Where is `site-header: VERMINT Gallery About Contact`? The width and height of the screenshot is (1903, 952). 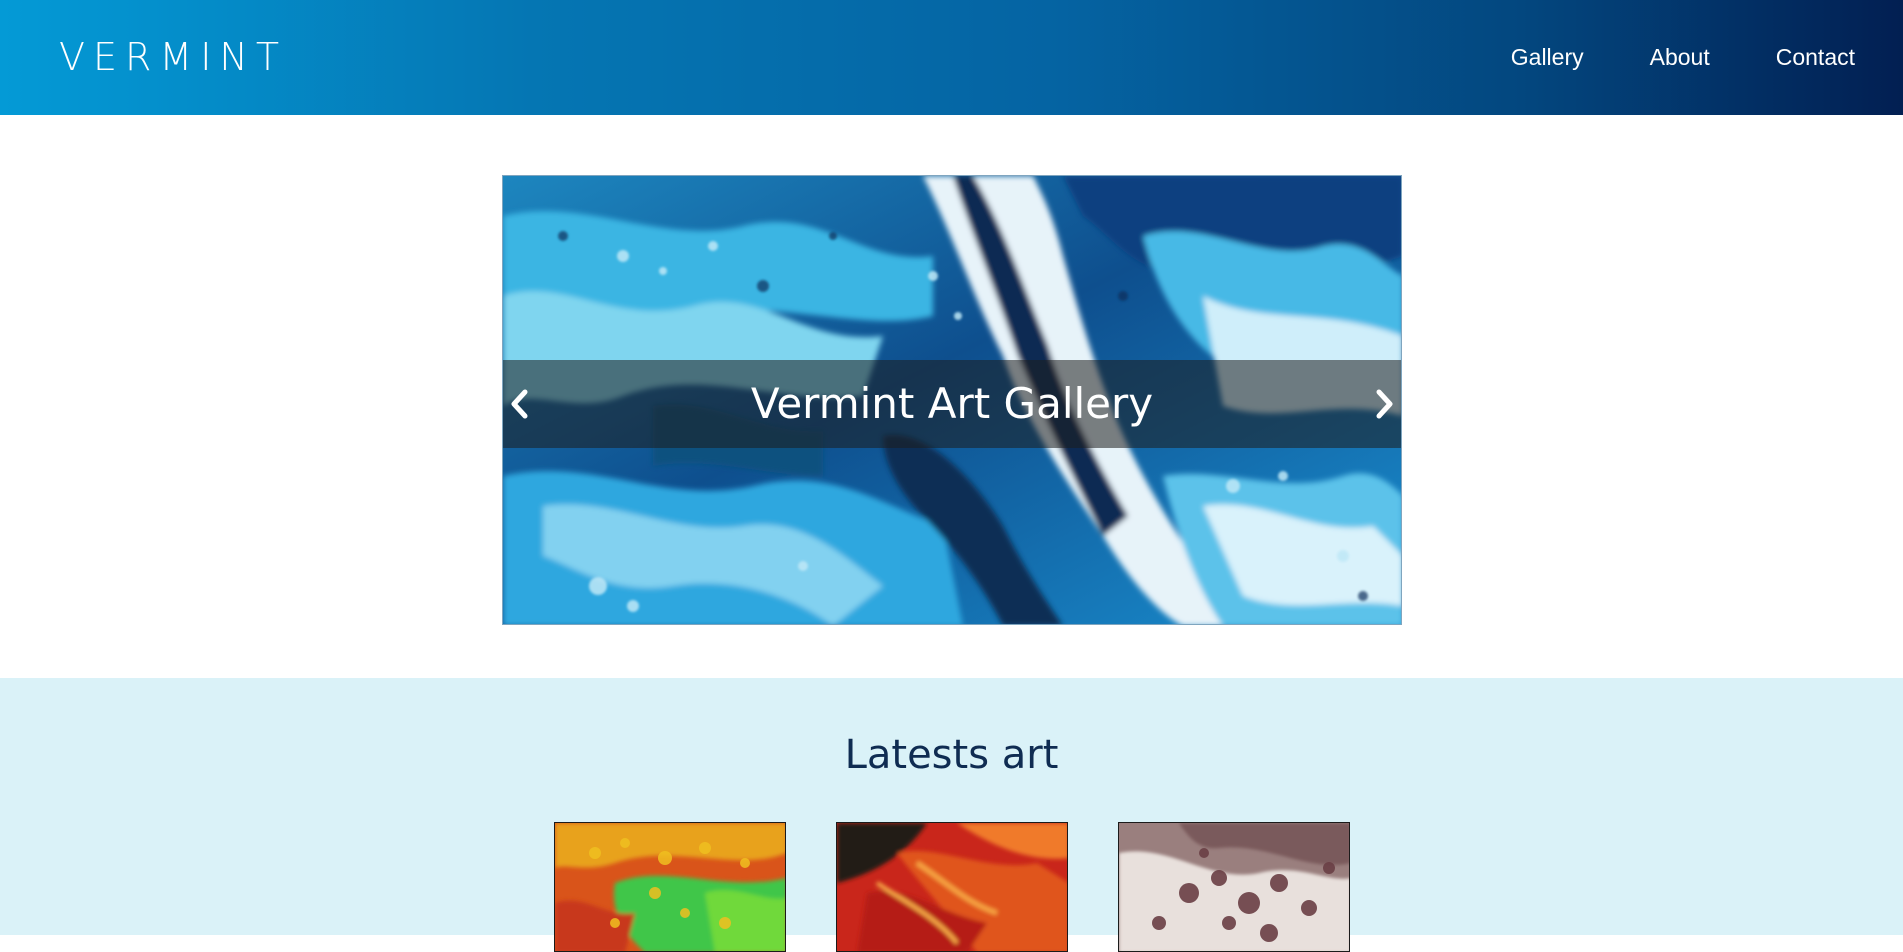 site-header: VERMINT Gallery About Contact is located at coordinates (951, 57).